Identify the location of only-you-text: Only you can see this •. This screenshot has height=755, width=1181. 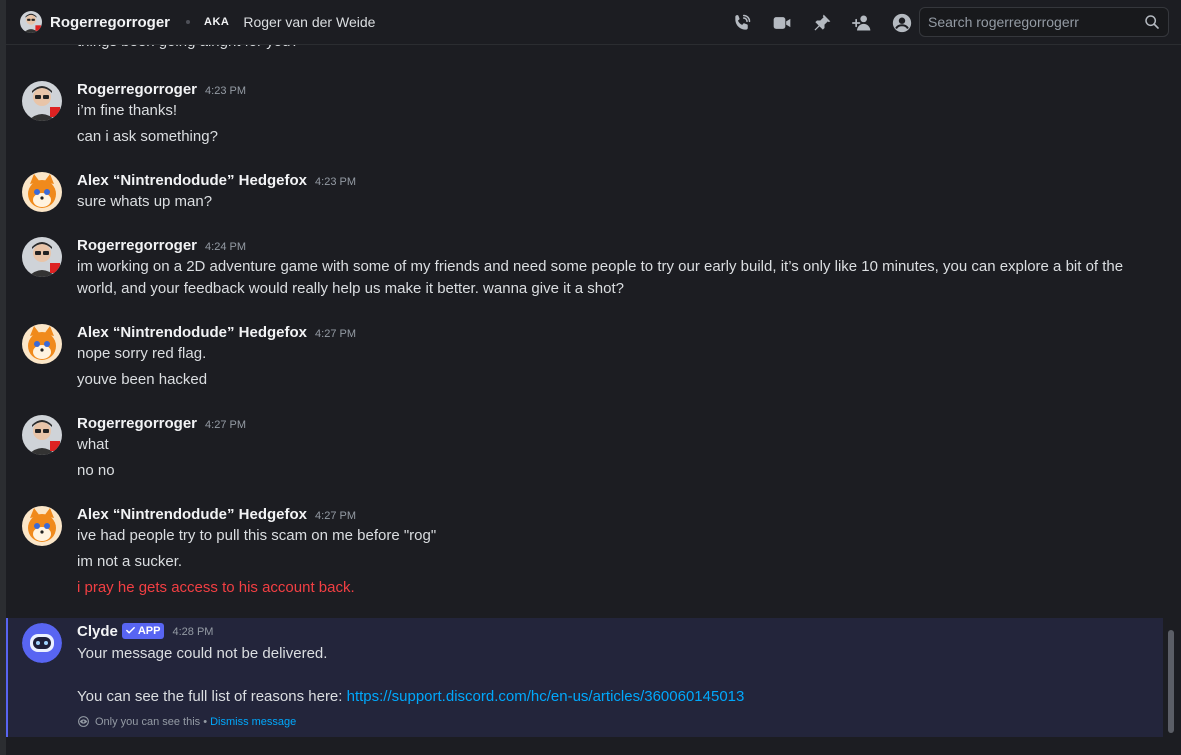
(151, 721).